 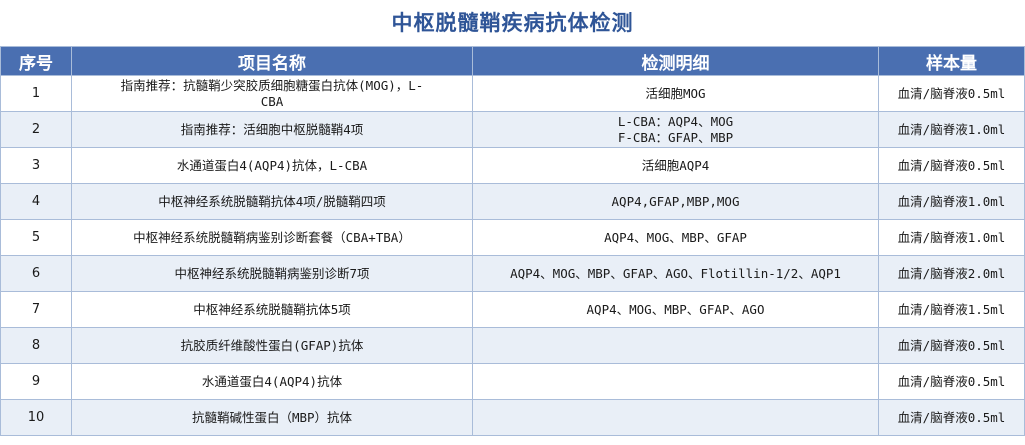 What do you see at coordinates (272, 165) in the screenshot?
I see `row-item-name: 水通道蛋白4(AQP4)抗体，L-CBA` at bounding box center [272, 165].